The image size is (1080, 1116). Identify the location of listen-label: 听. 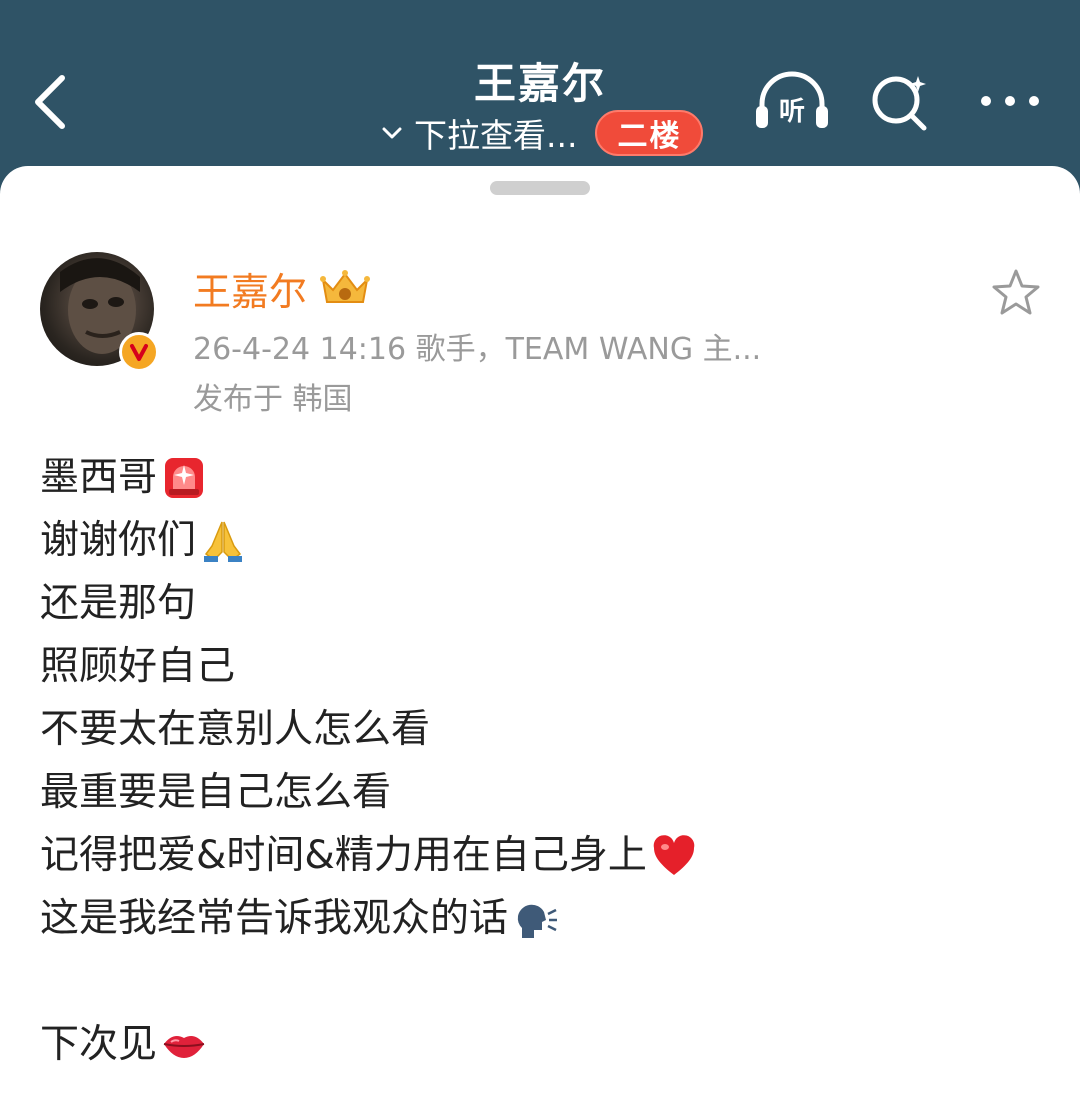
(792, 112).